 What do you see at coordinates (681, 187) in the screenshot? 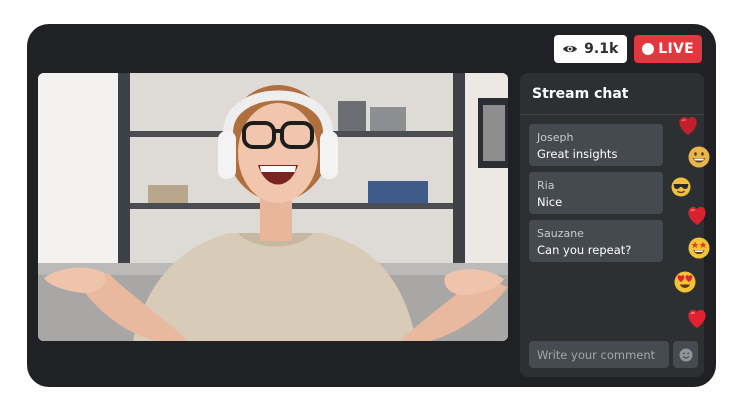
I see `sunglasses-face-icon` at bounding box center [681, 187].